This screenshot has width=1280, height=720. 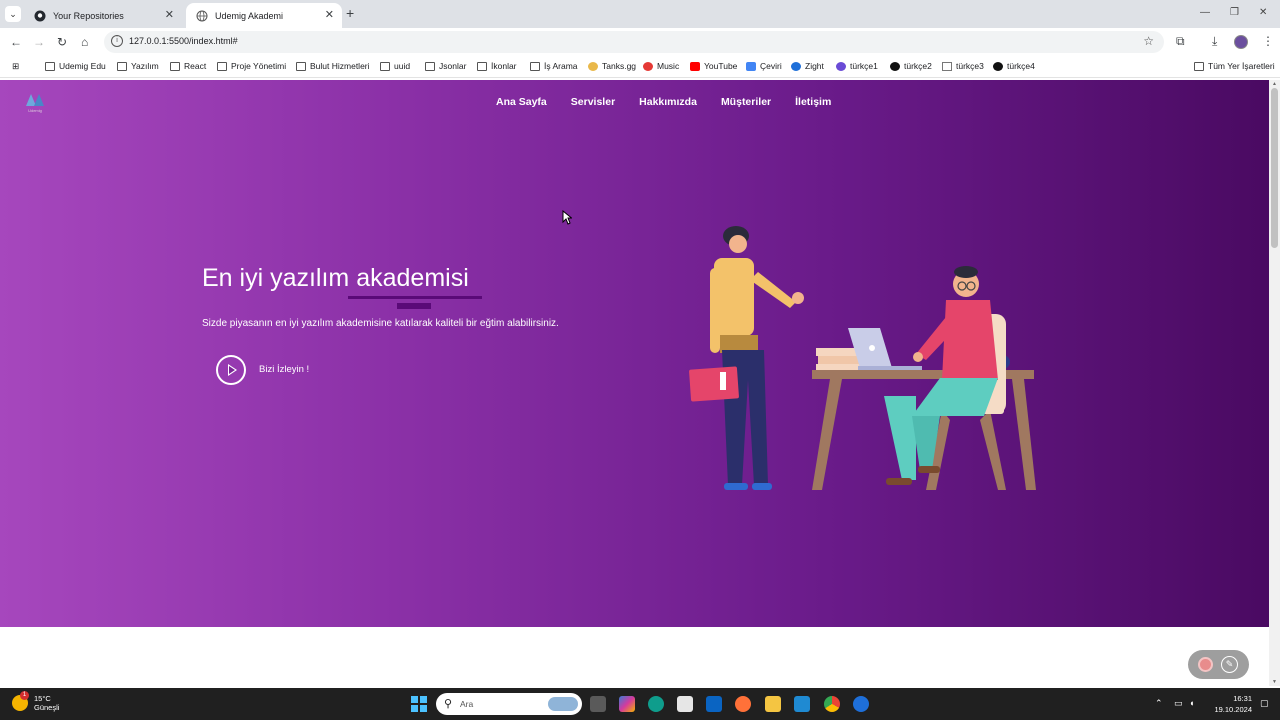 I want to click on tab-your-repositories: Your Repositories ✕, so click(x=103, y=15).